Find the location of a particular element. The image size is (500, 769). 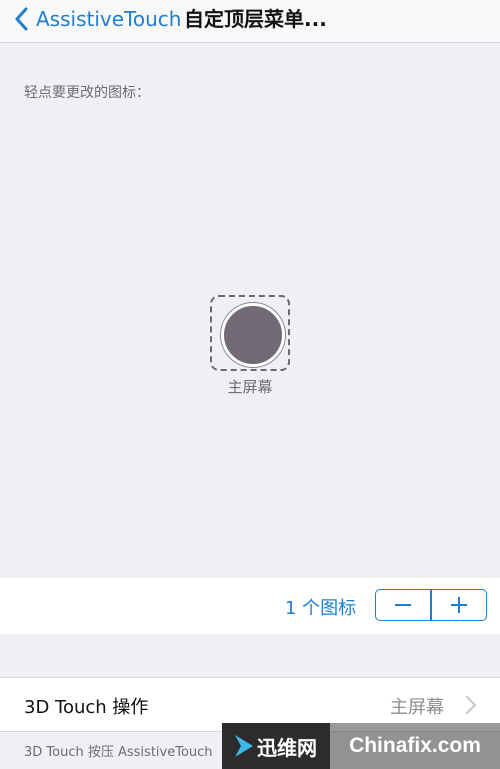

watermark-domain-block: Chinafix.com is located at coordinates (415, 746).